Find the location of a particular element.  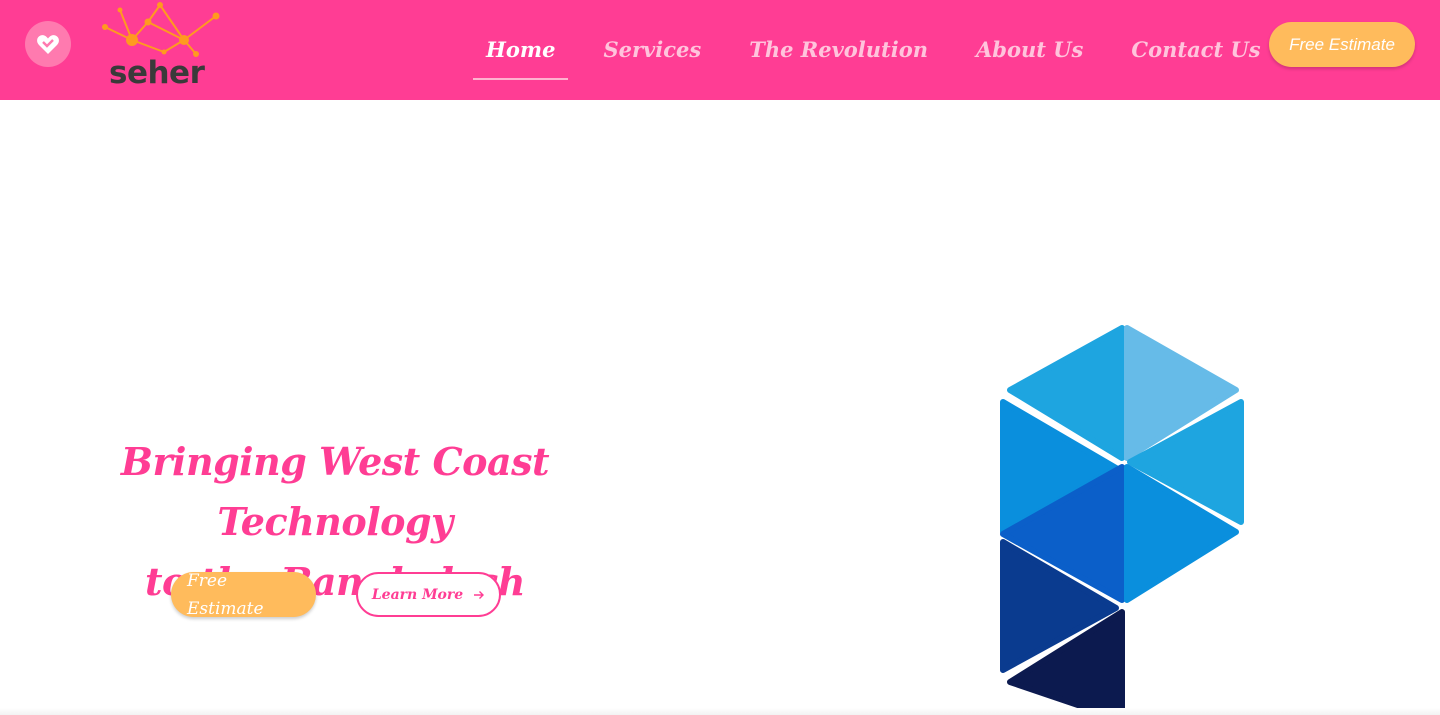

free-estimate-button-hero: Free Estimate is located at coordinates (243, 595).